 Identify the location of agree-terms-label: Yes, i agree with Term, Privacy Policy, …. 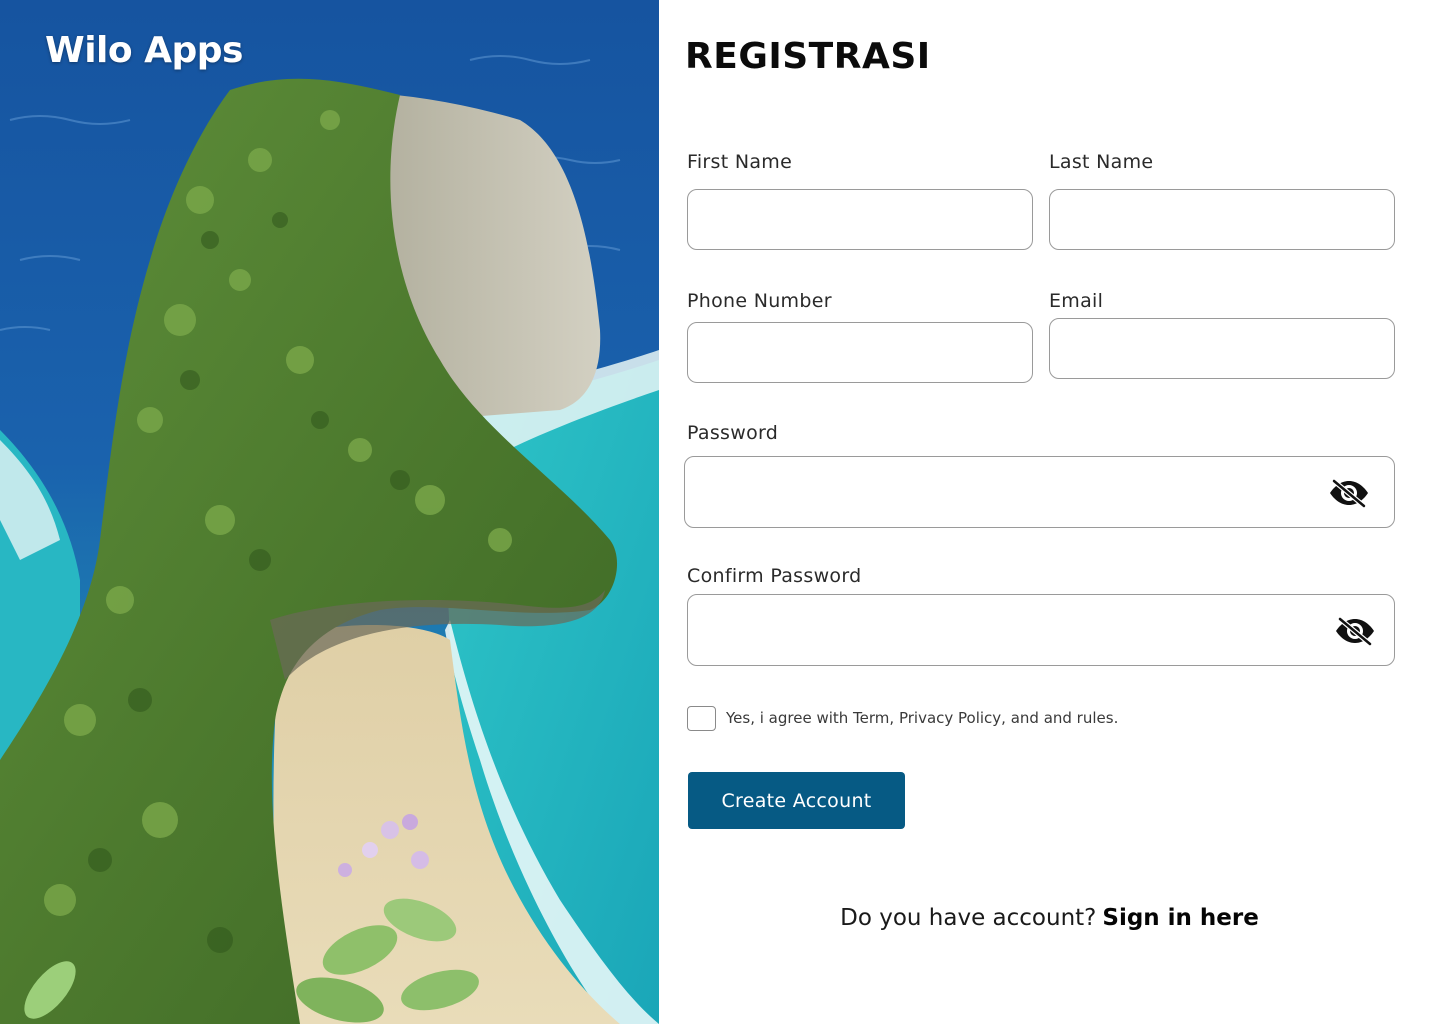
(922, 718).